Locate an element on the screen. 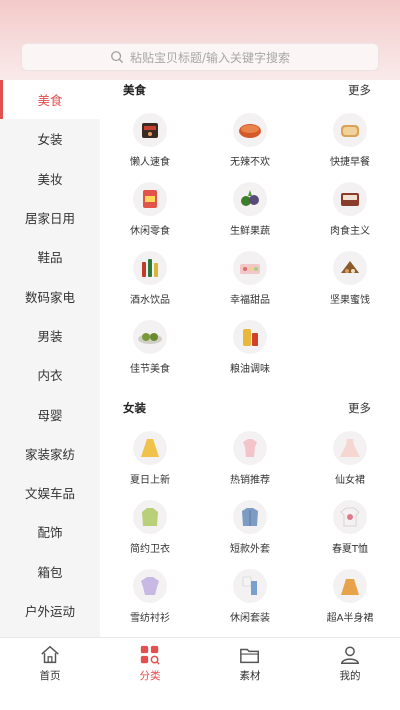 The height and width of the screenshot is (710, 400). category-tile: 酒水饮品 is located at coordinates (150, 281).